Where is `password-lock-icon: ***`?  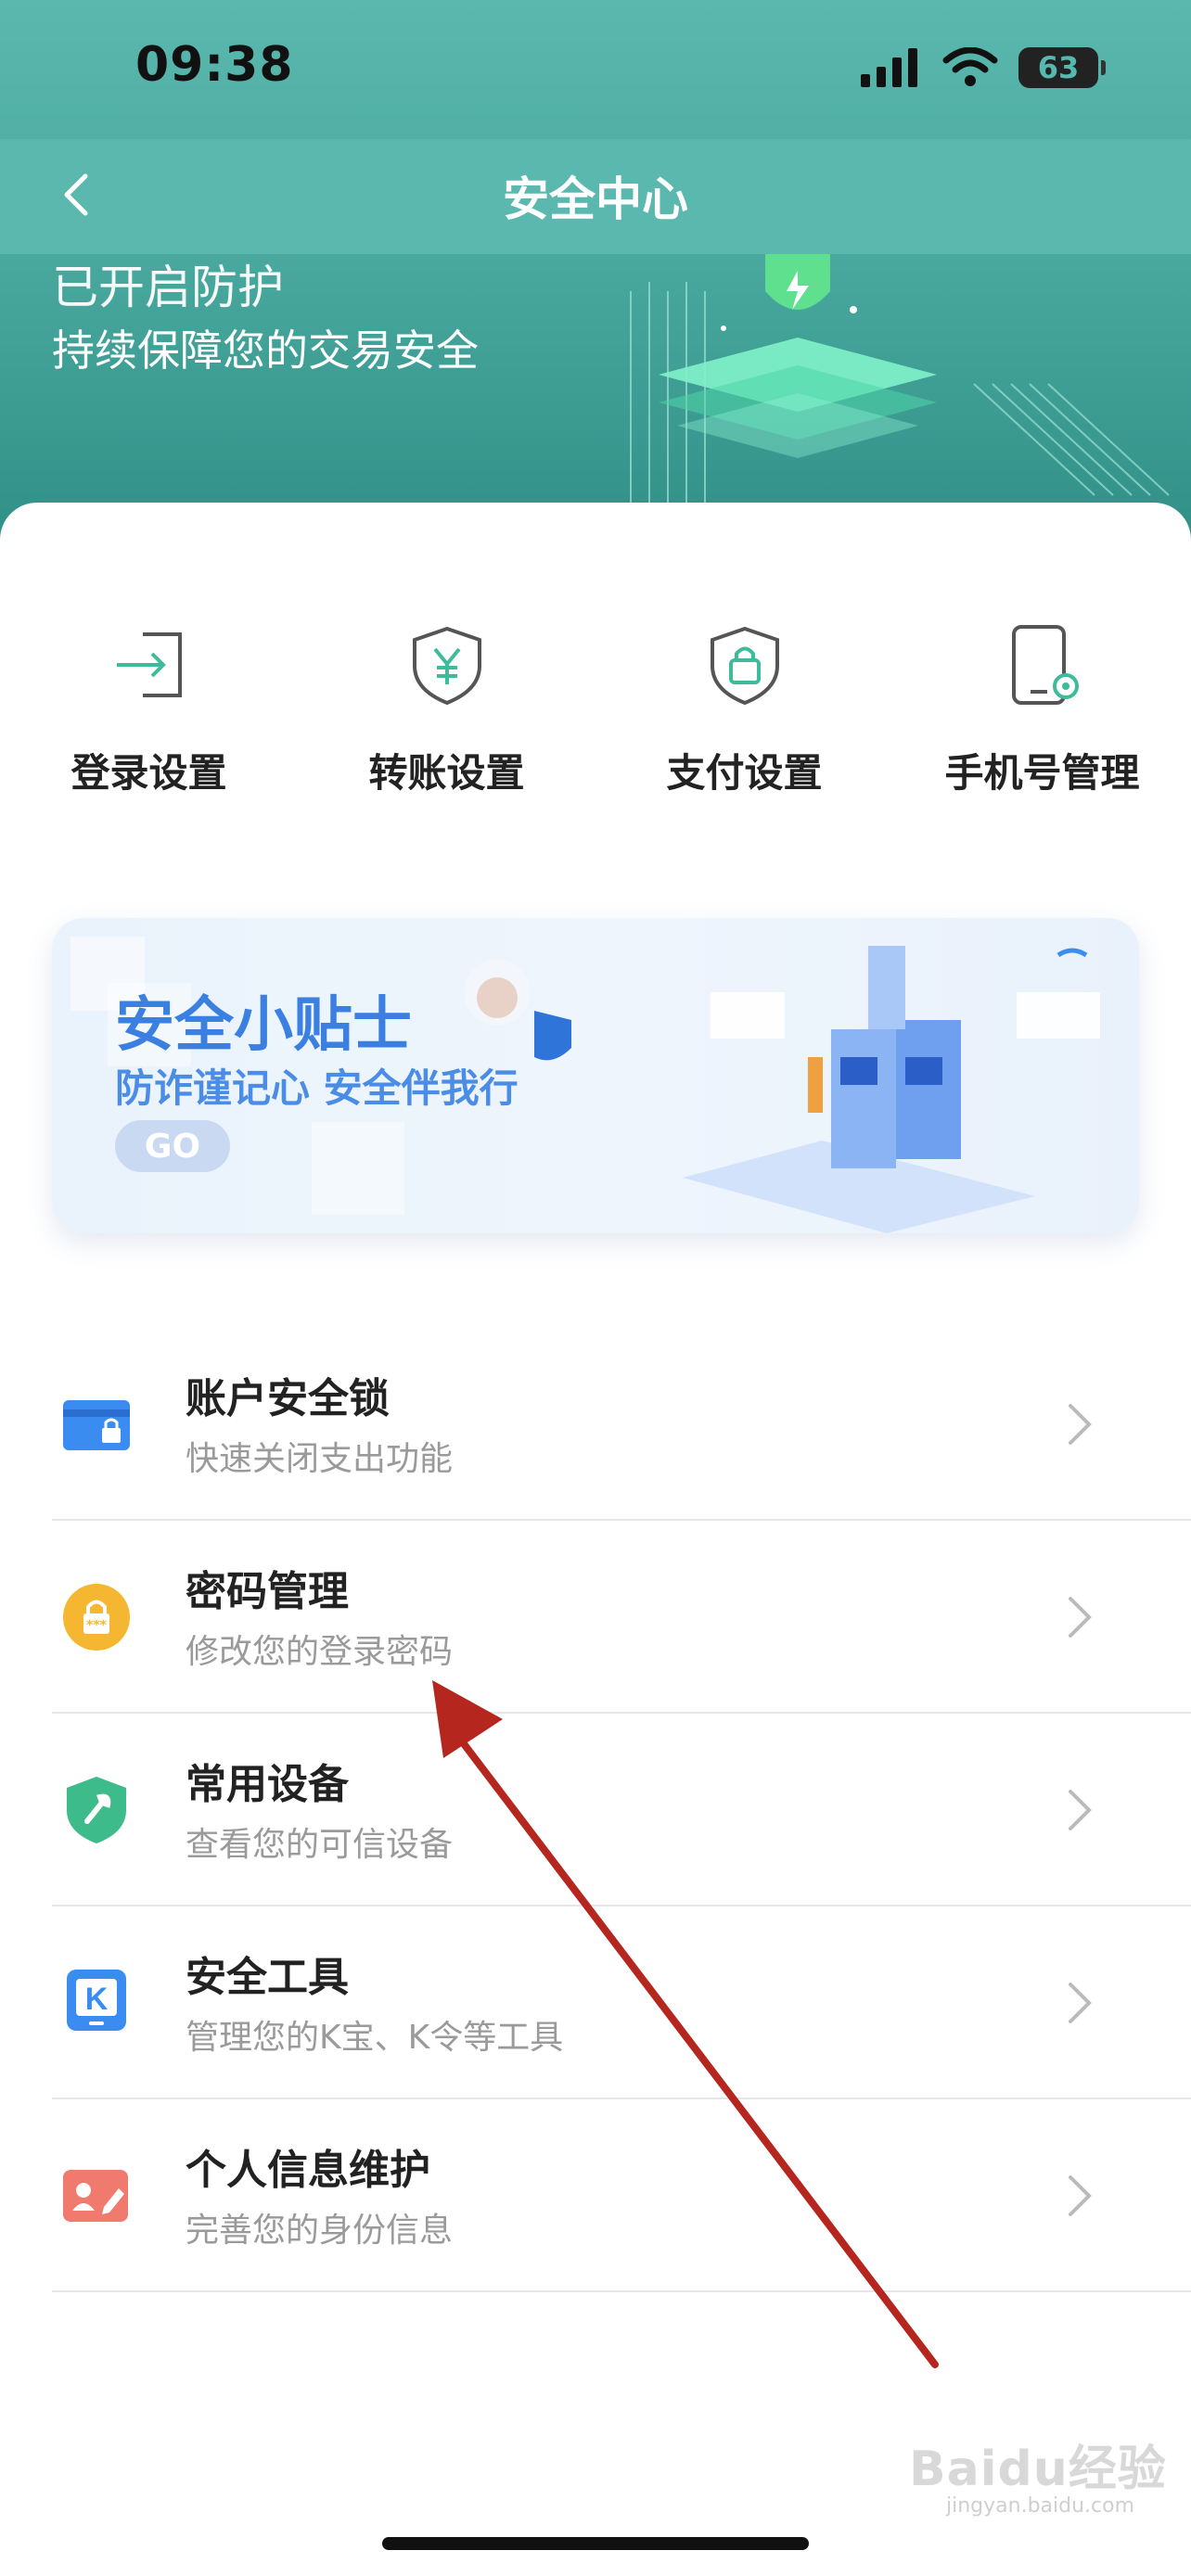
password-lock-icon: *** is located at coordinates (96, 1618).